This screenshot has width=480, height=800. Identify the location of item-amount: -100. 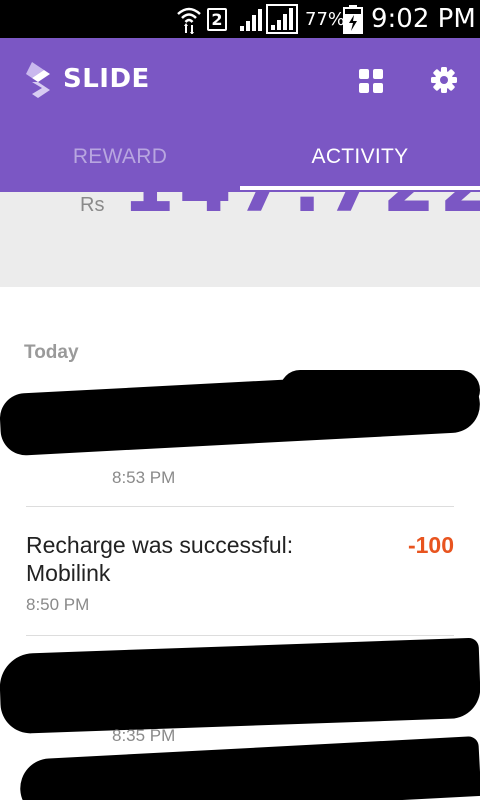
(430, 545).